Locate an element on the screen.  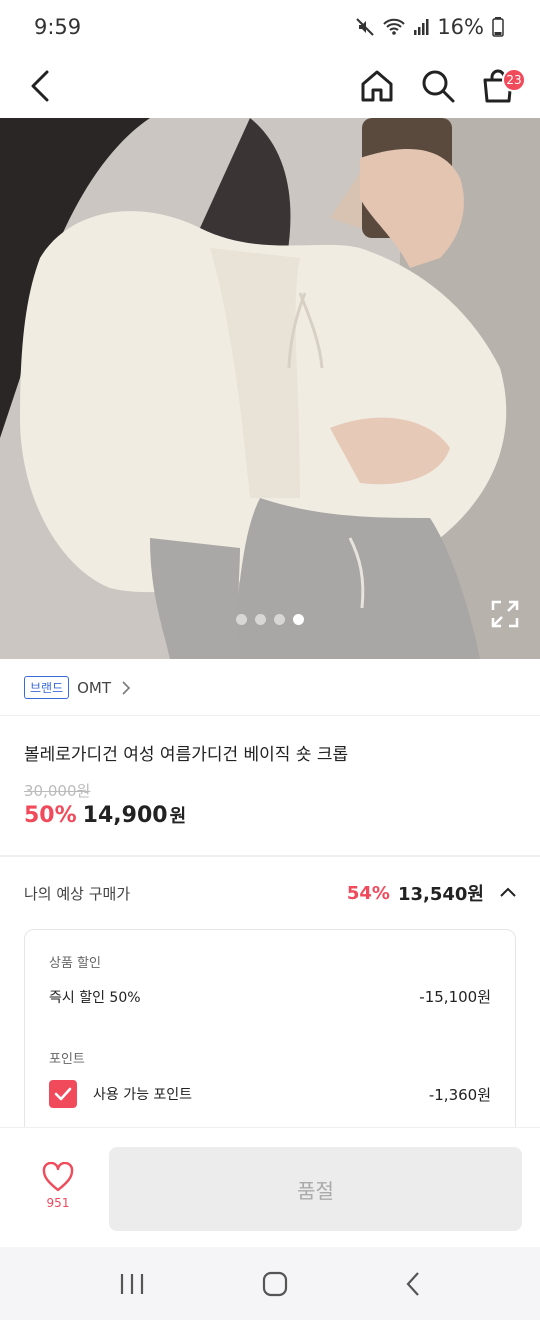
mute-icon is located at coordinates (365, 27).